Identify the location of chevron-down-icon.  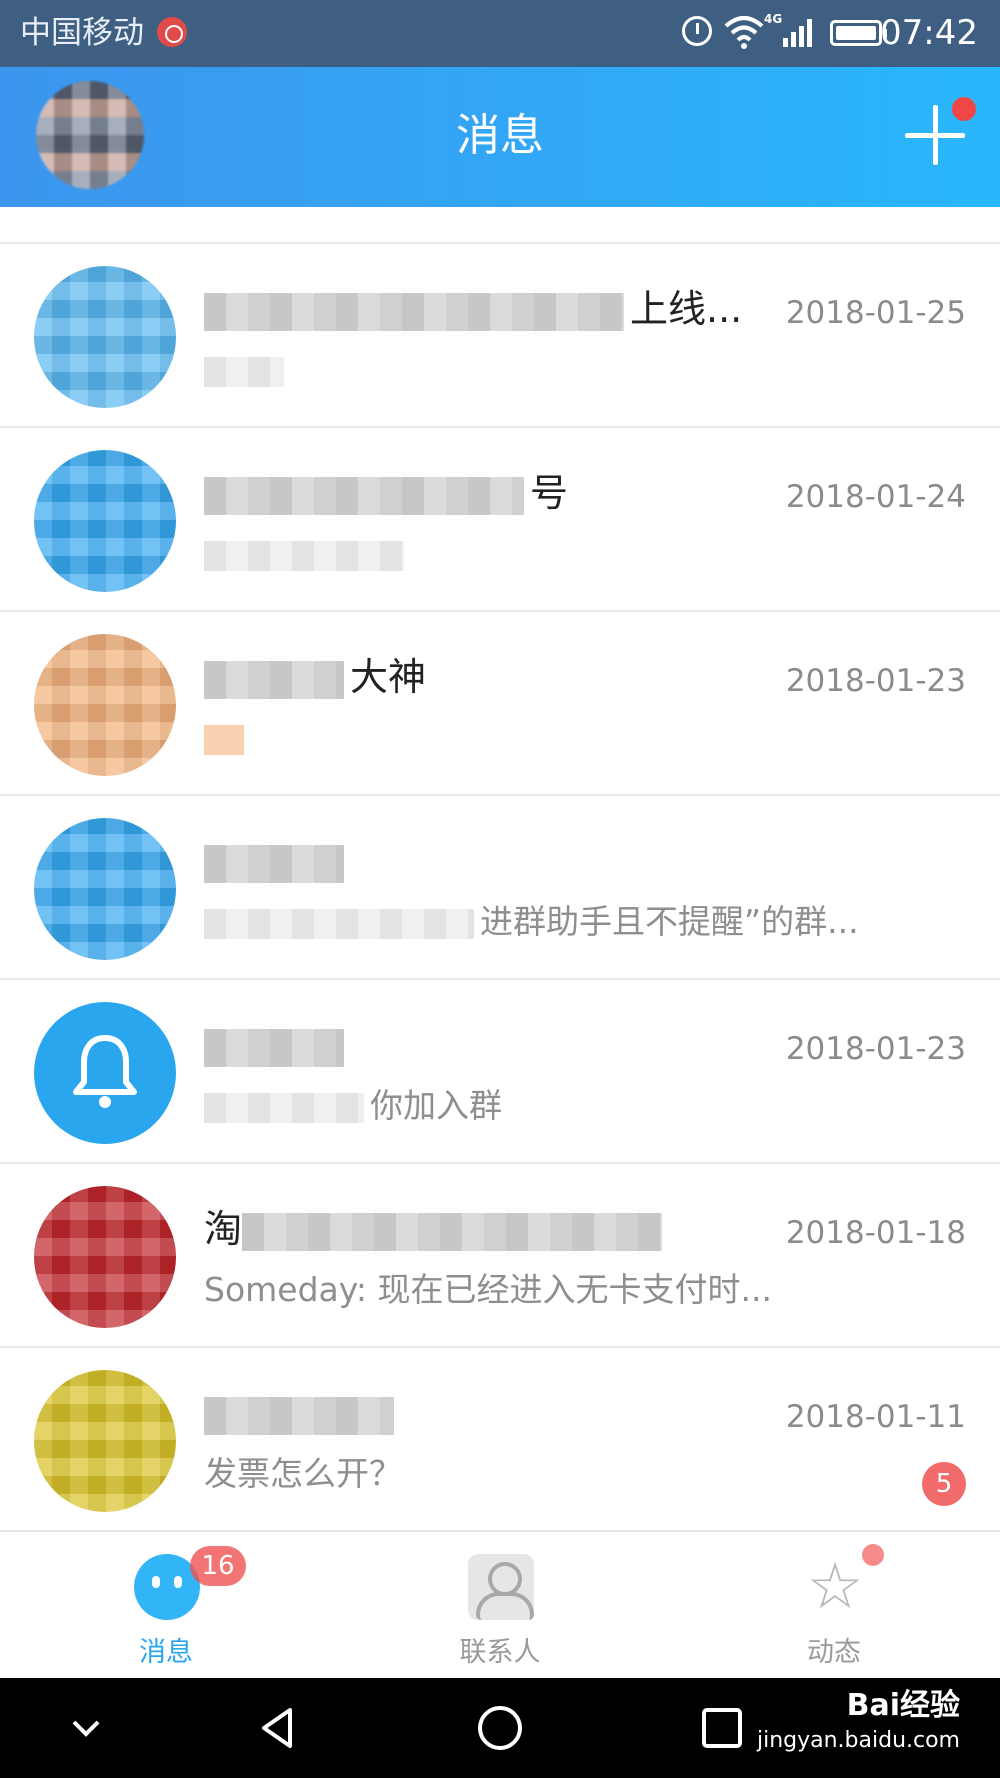
(86, 1728).